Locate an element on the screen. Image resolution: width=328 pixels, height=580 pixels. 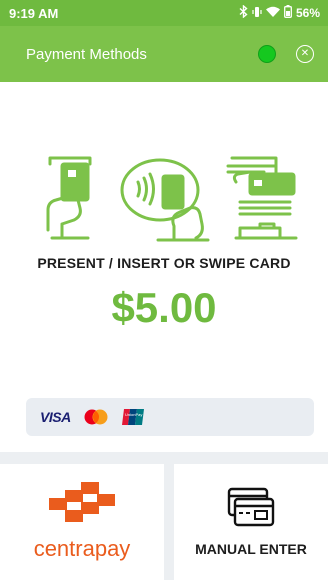
centrapay-logo is located at coordinates (82, 502).